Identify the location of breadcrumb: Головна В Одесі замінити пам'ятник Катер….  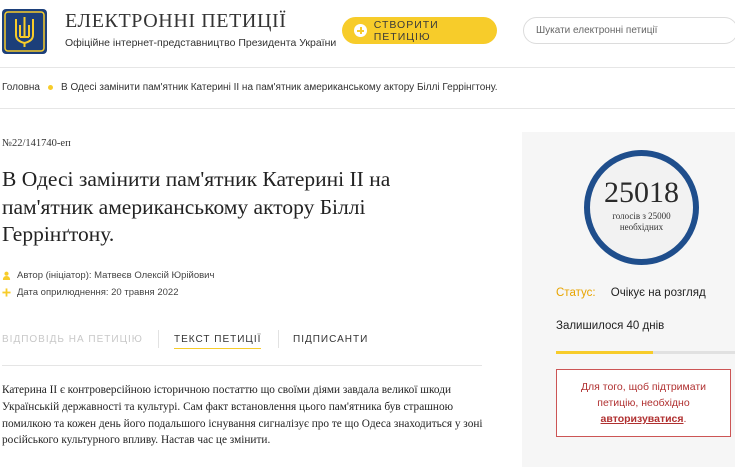
(250, 87).